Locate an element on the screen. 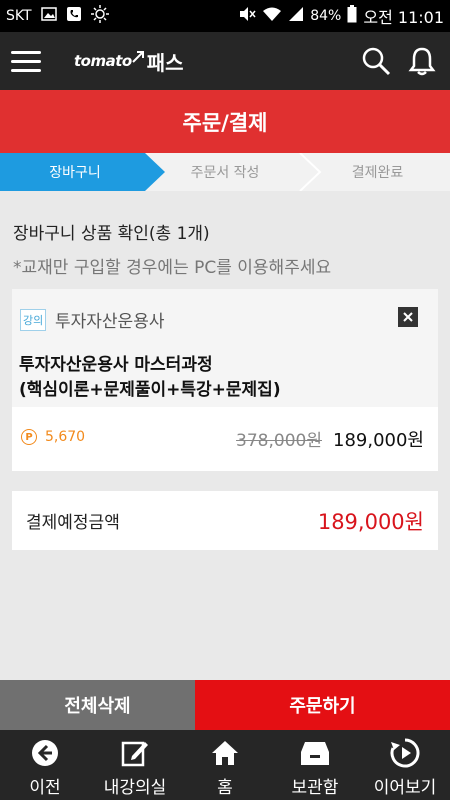 Image resolution: width=450 pixels, height=800 pixels. brightness-icon is located at coordinates (99, 16).